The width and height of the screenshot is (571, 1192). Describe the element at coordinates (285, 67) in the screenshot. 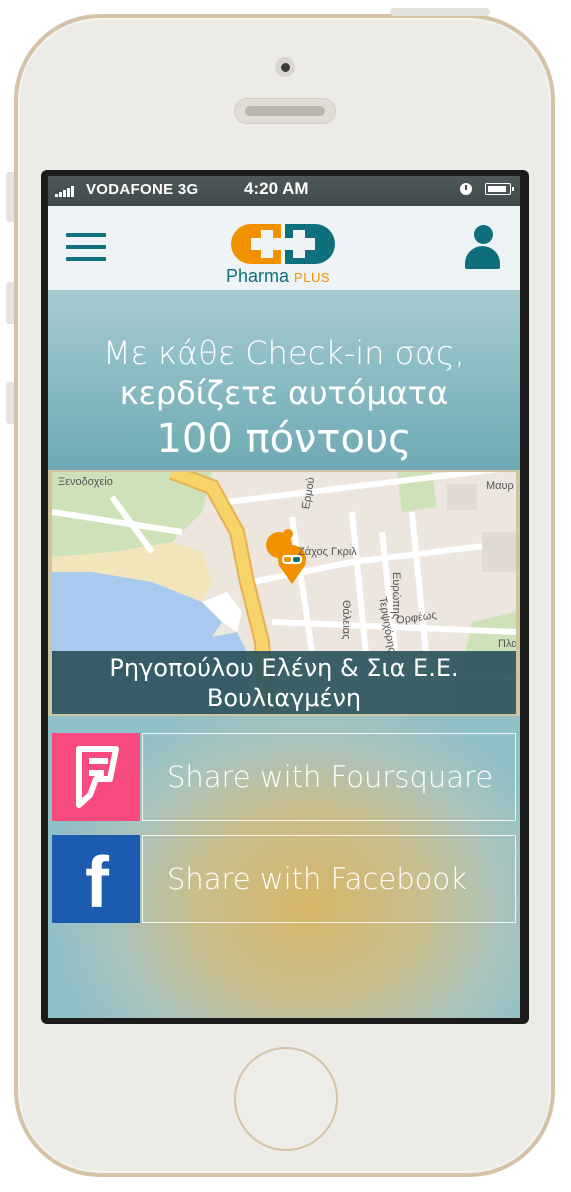

I see `front-camera` at that location.